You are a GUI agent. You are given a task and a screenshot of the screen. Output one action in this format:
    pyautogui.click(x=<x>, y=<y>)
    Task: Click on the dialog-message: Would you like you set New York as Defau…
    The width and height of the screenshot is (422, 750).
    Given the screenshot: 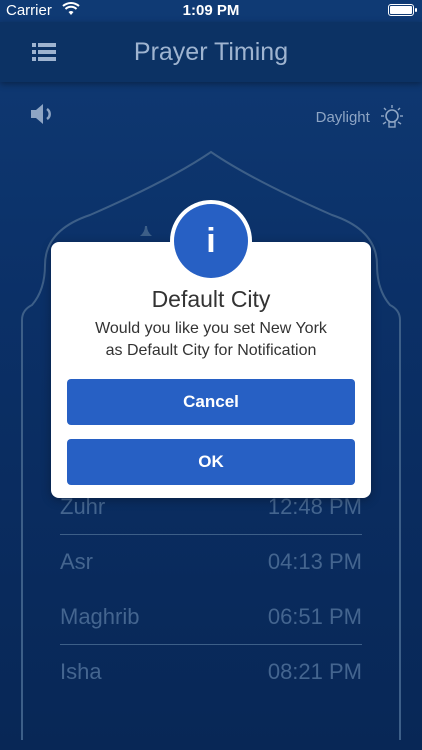 What is the action you would take?
    pyautogui.click(x=211, y=340)
    